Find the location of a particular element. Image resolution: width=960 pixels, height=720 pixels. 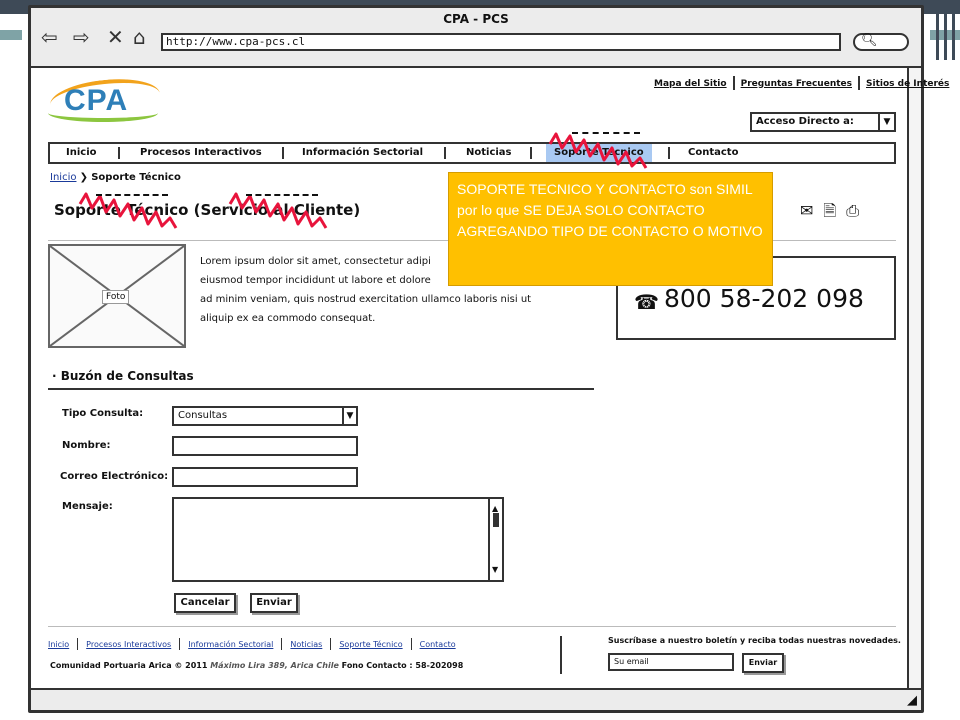

vertical-scrollbar is located at coordinates (914, 378).